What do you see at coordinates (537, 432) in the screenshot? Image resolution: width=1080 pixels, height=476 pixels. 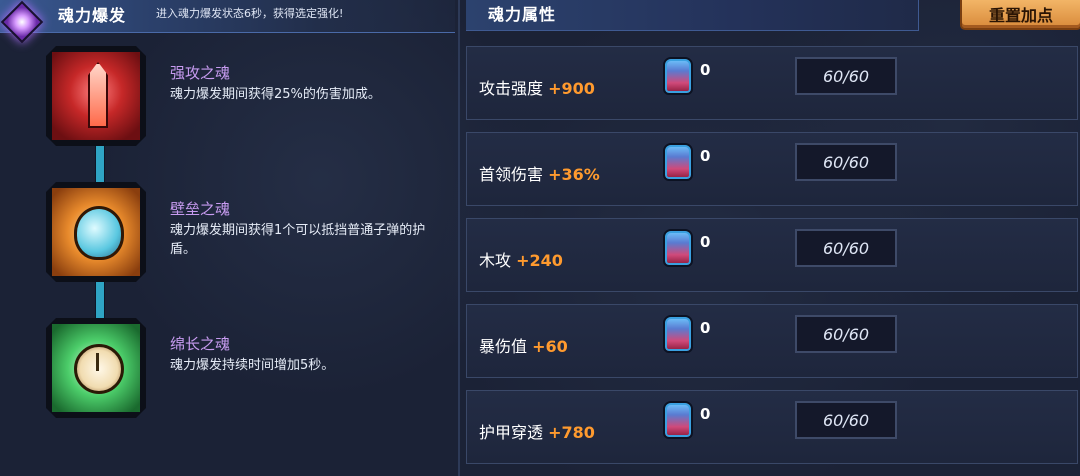 I see `stat-label: 护甲穿透 +780` at bounding box center [537, 432].